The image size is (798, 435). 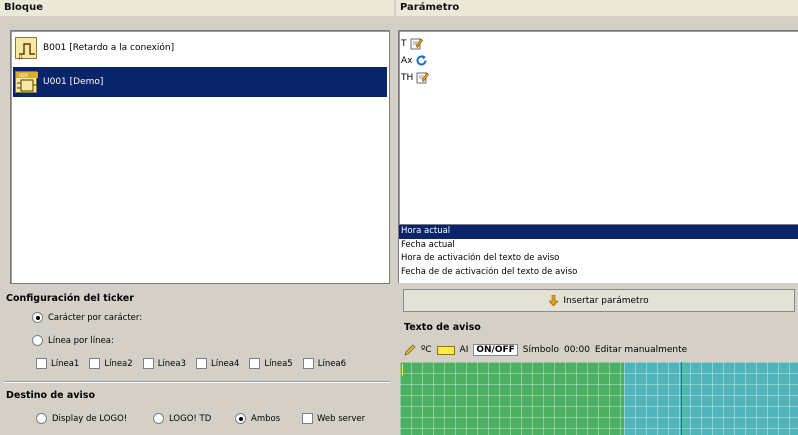 What do you see at coordinates (495, 350) in the screenshot?
I see `onoff-button: ON/OFF` at bounding box center [495, 350].